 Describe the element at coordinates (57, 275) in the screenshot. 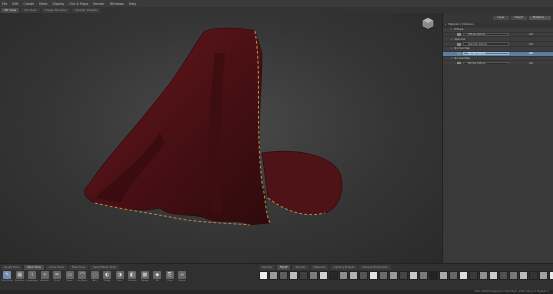

I see `pencil-icon: ✏` at that location.